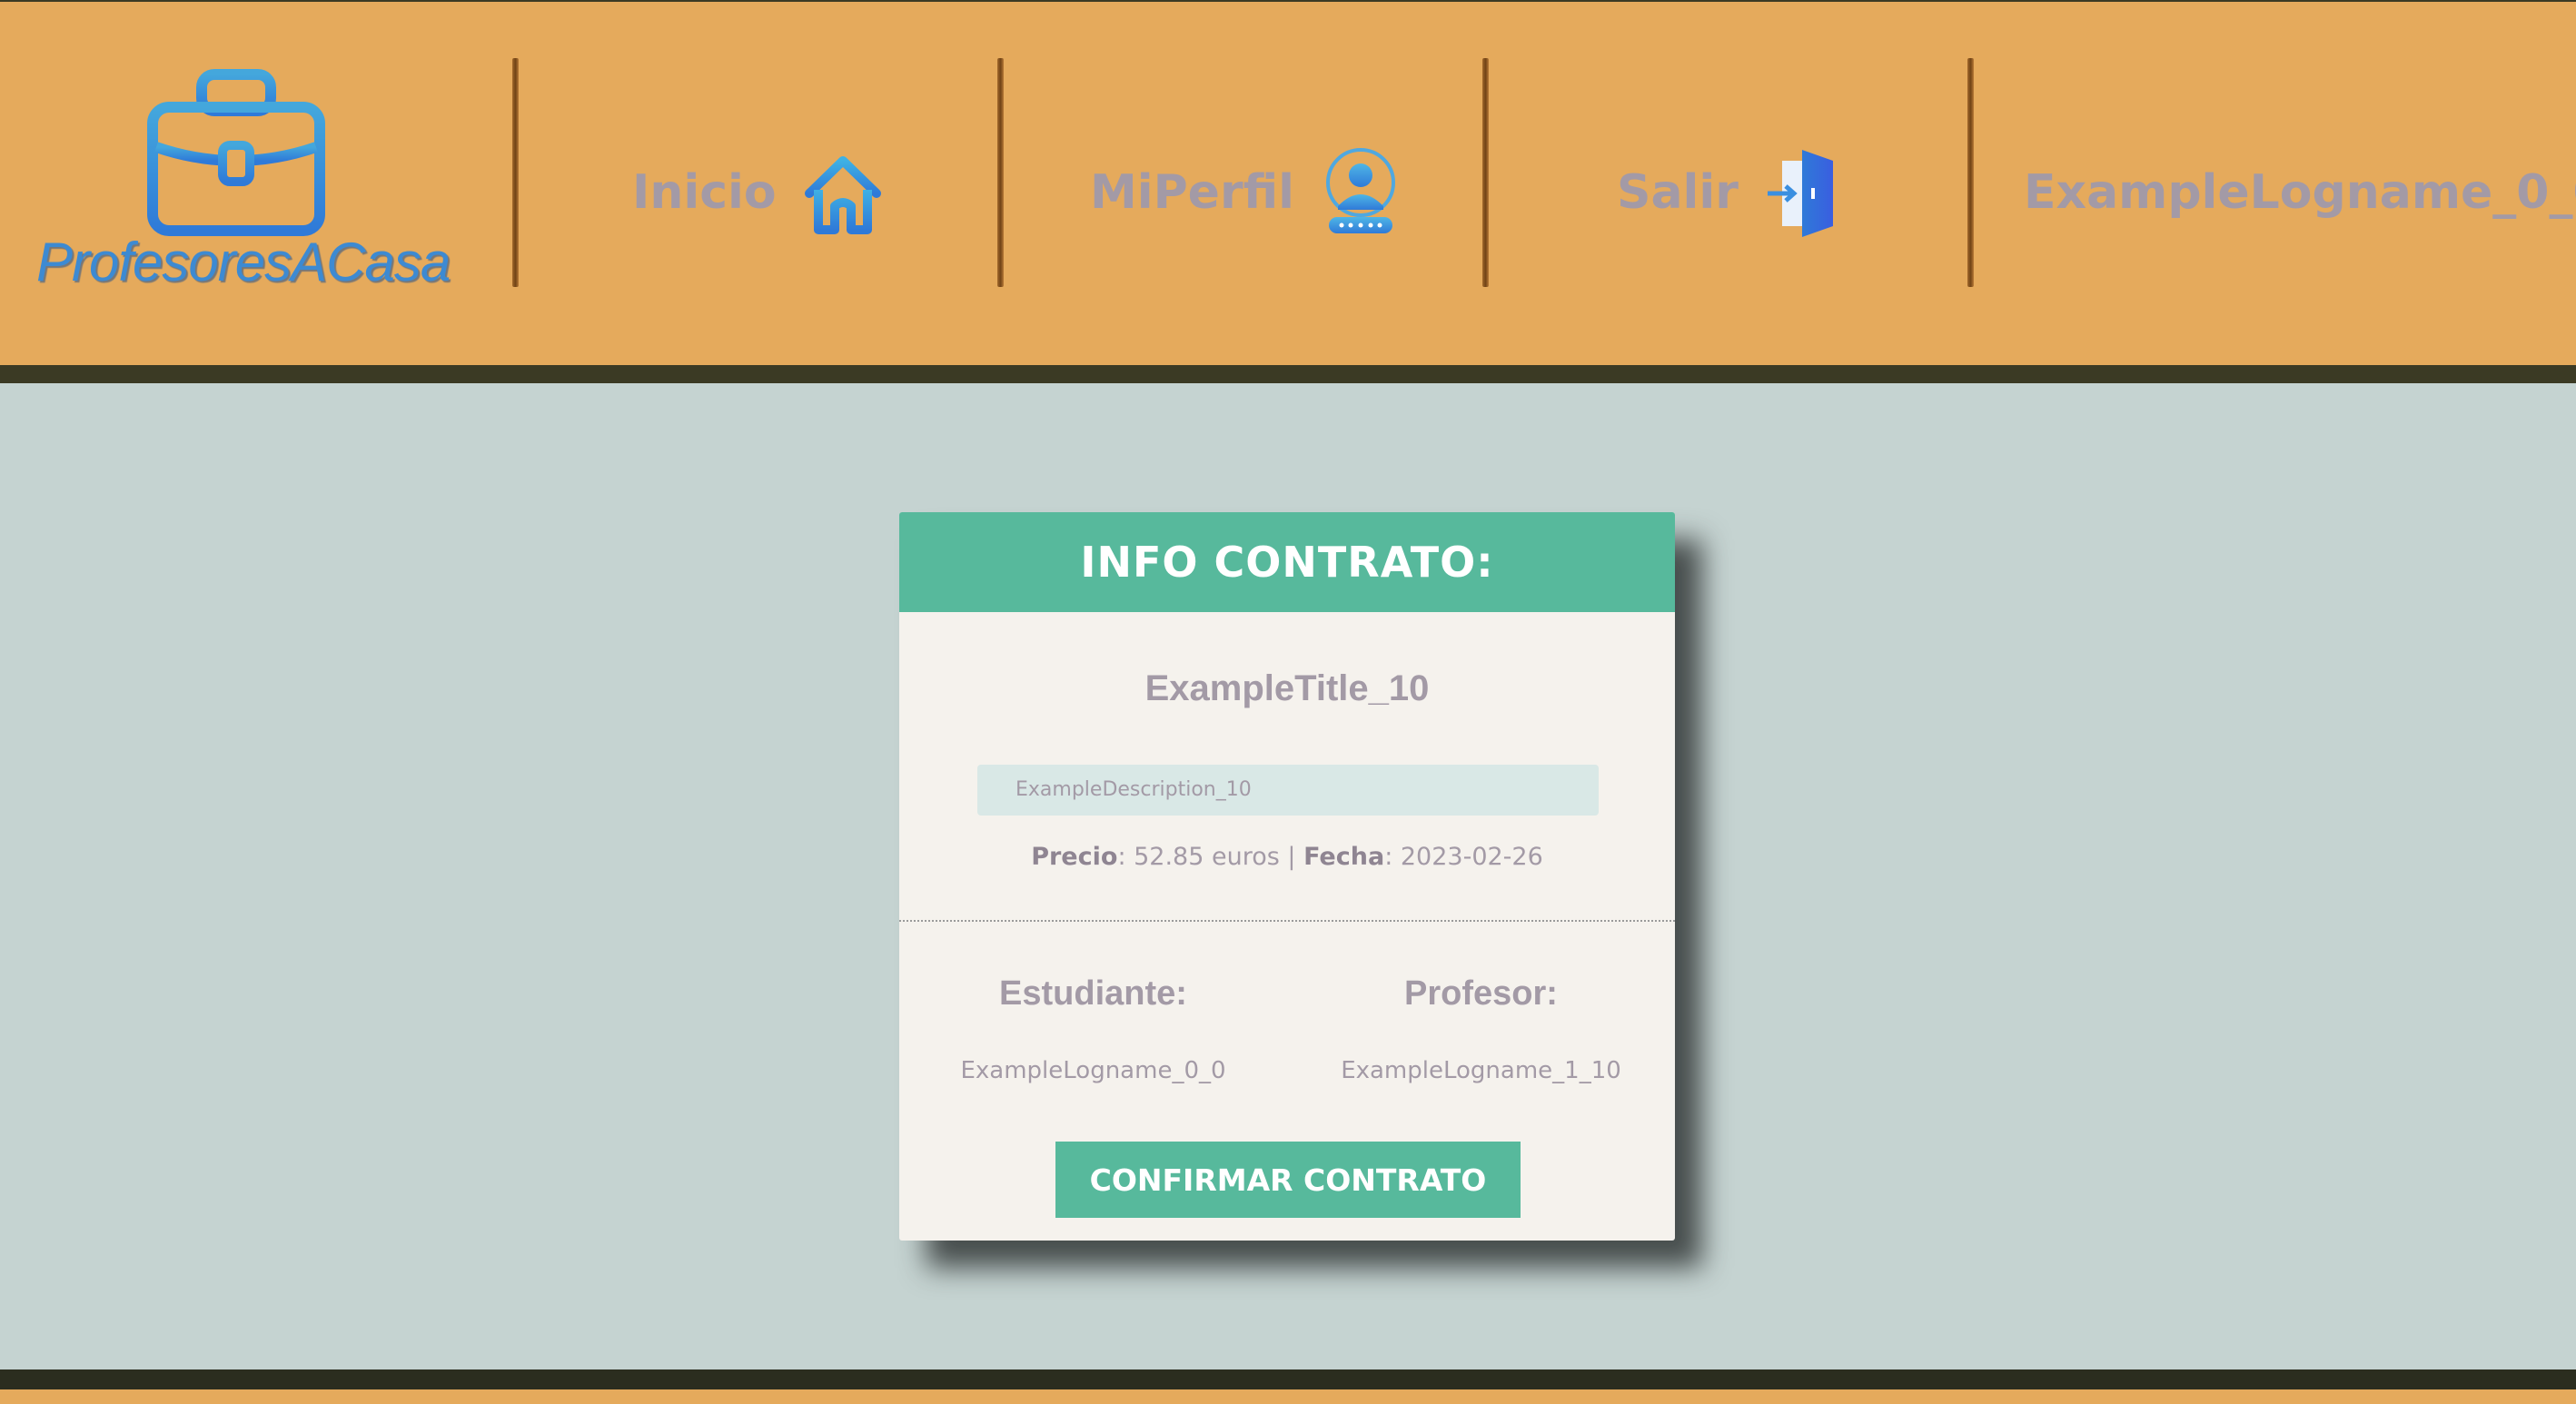  Describe the element at coordinates (1360, 190) in the screenshot. I see `user-profile-icon` at that location.